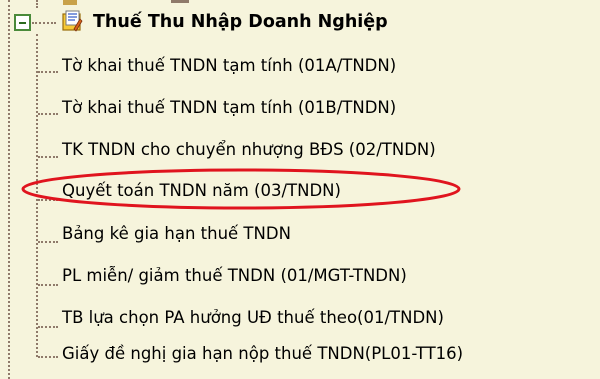  What do you see at coordinates (44, 23) in the screenshot?
I see `tree-connector-root` at bounding box center [44, 23].